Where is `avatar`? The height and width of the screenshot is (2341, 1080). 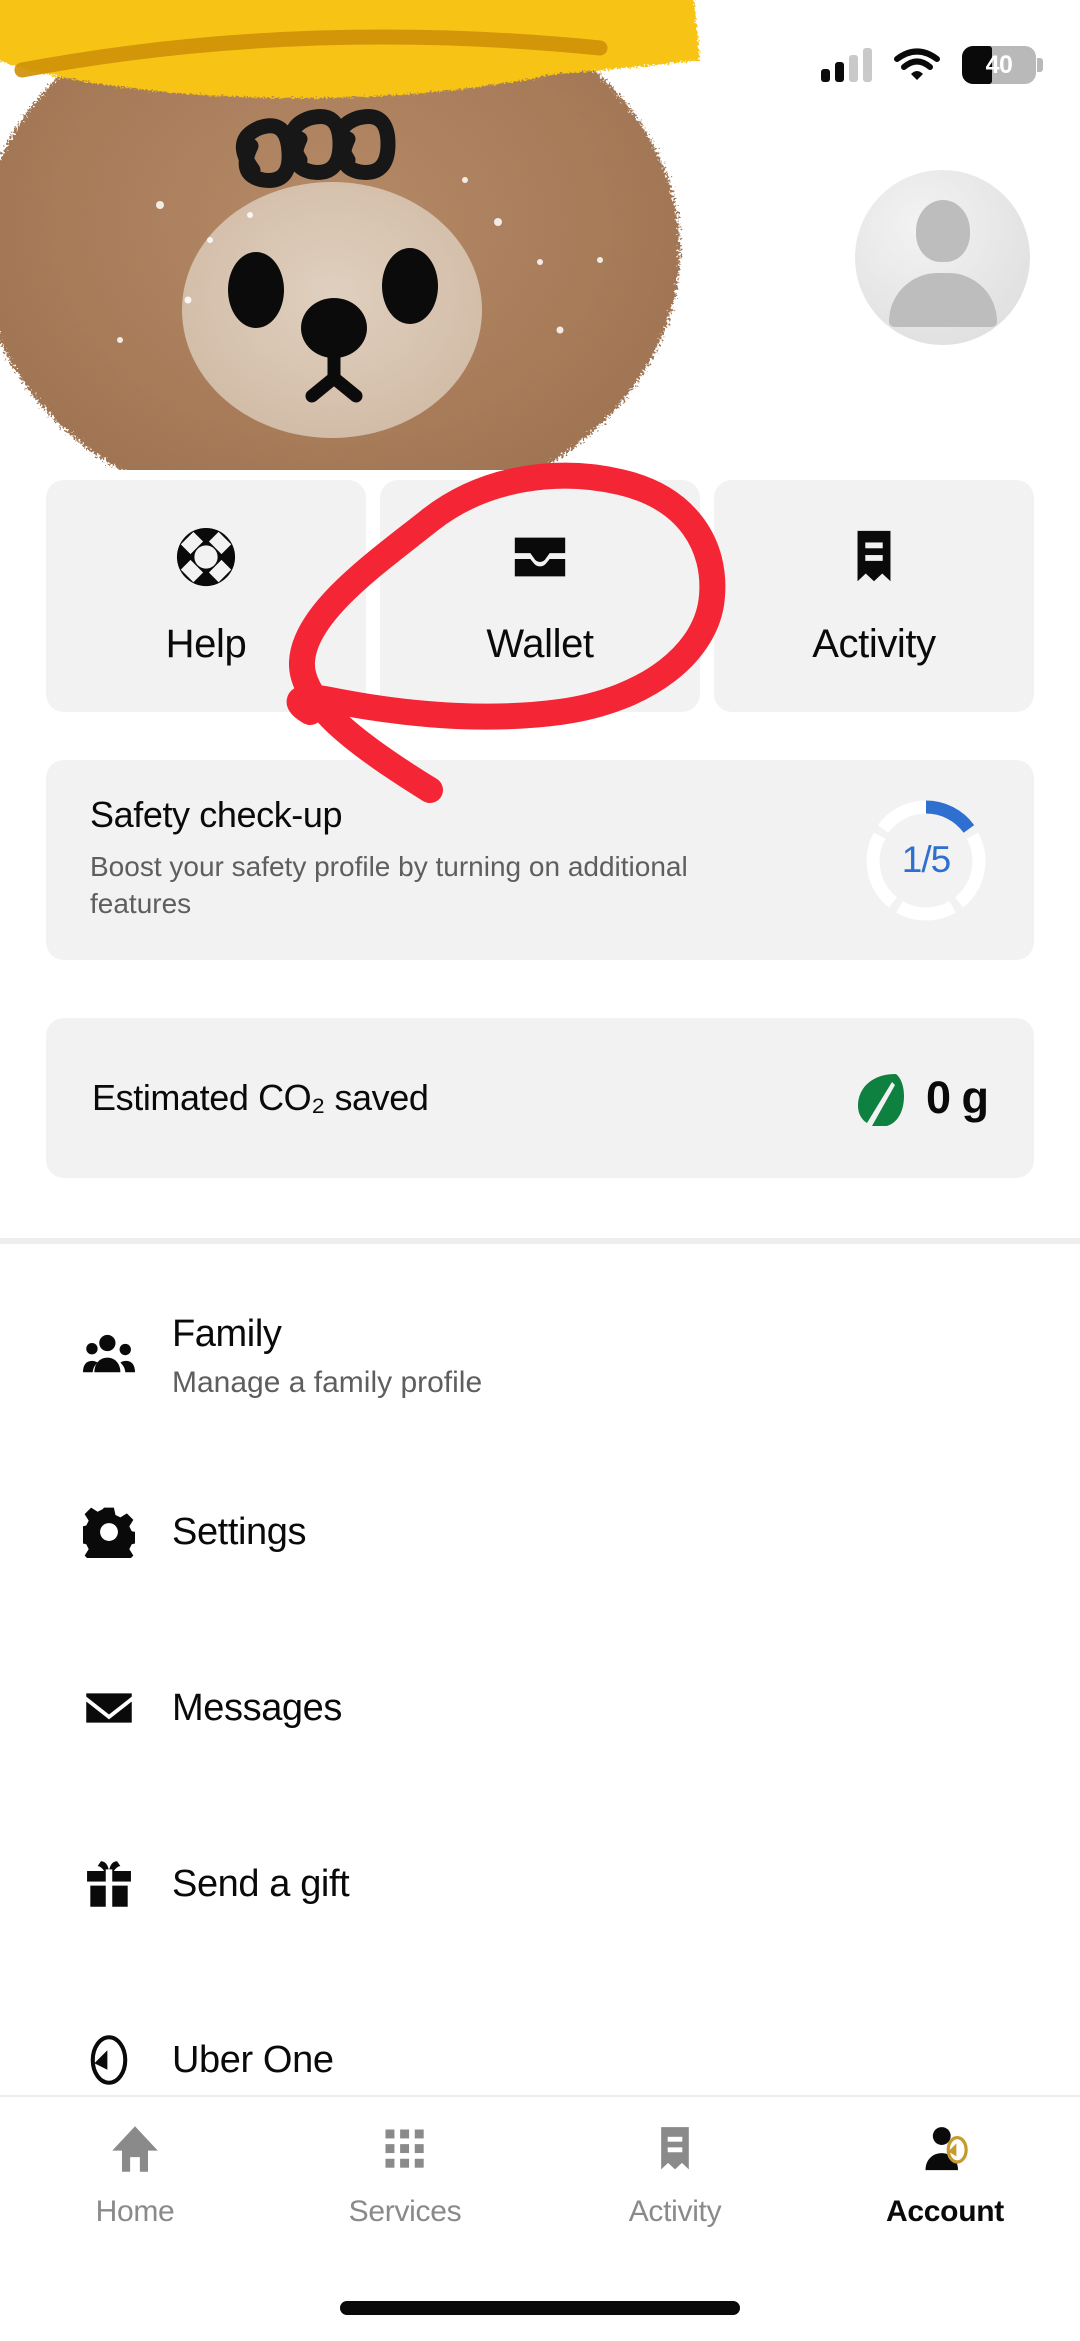 avatar is located at coordinates (942, 257).